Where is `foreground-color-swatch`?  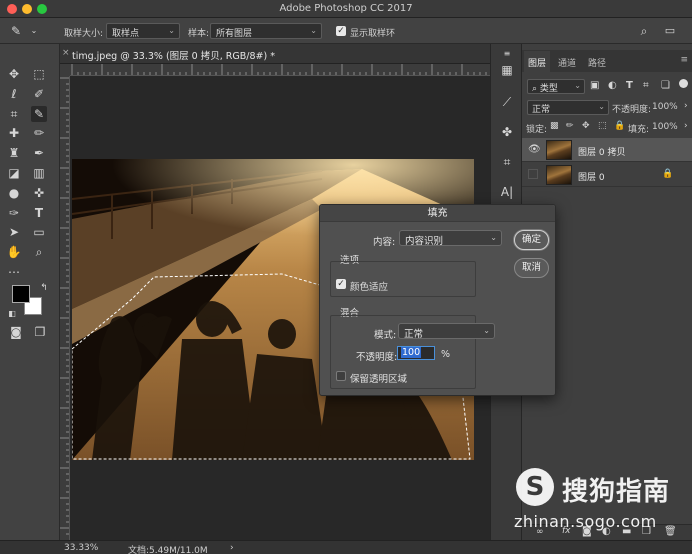 foreground-color-swatch is located at coordinates (21, 294).